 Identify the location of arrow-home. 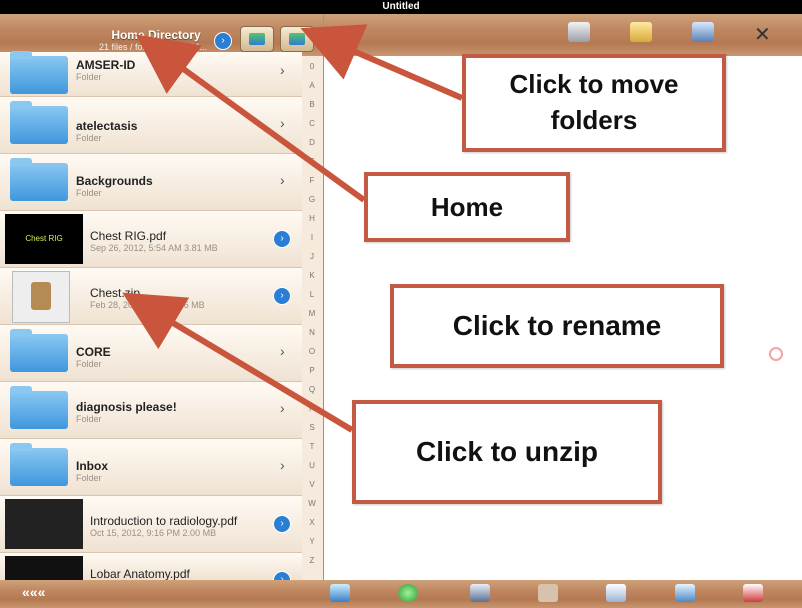
(250, 118).